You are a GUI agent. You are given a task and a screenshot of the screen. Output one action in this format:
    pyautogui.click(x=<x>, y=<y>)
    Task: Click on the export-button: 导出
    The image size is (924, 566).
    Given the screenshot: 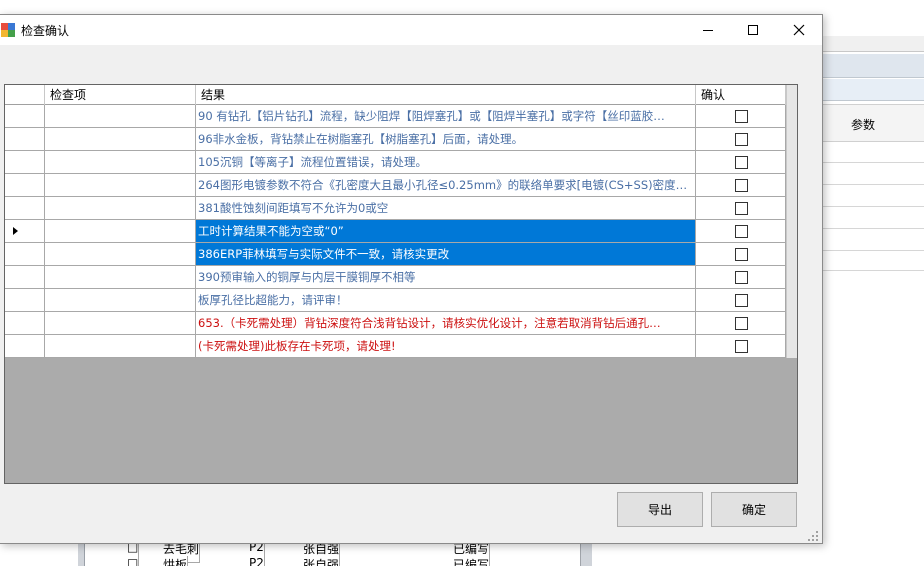 What is the action you would take?
    pyautogui.click(x=660, y=509)
    